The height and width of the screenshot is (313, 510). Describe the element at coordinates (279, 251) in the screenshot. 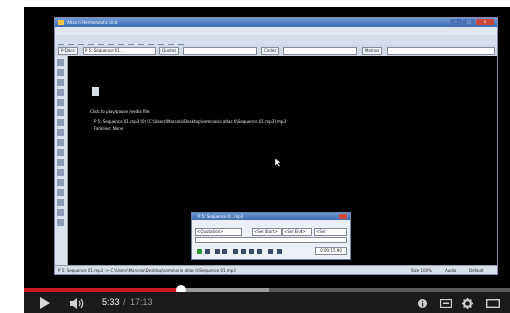

I see `media-mark-end-icon` at that location.